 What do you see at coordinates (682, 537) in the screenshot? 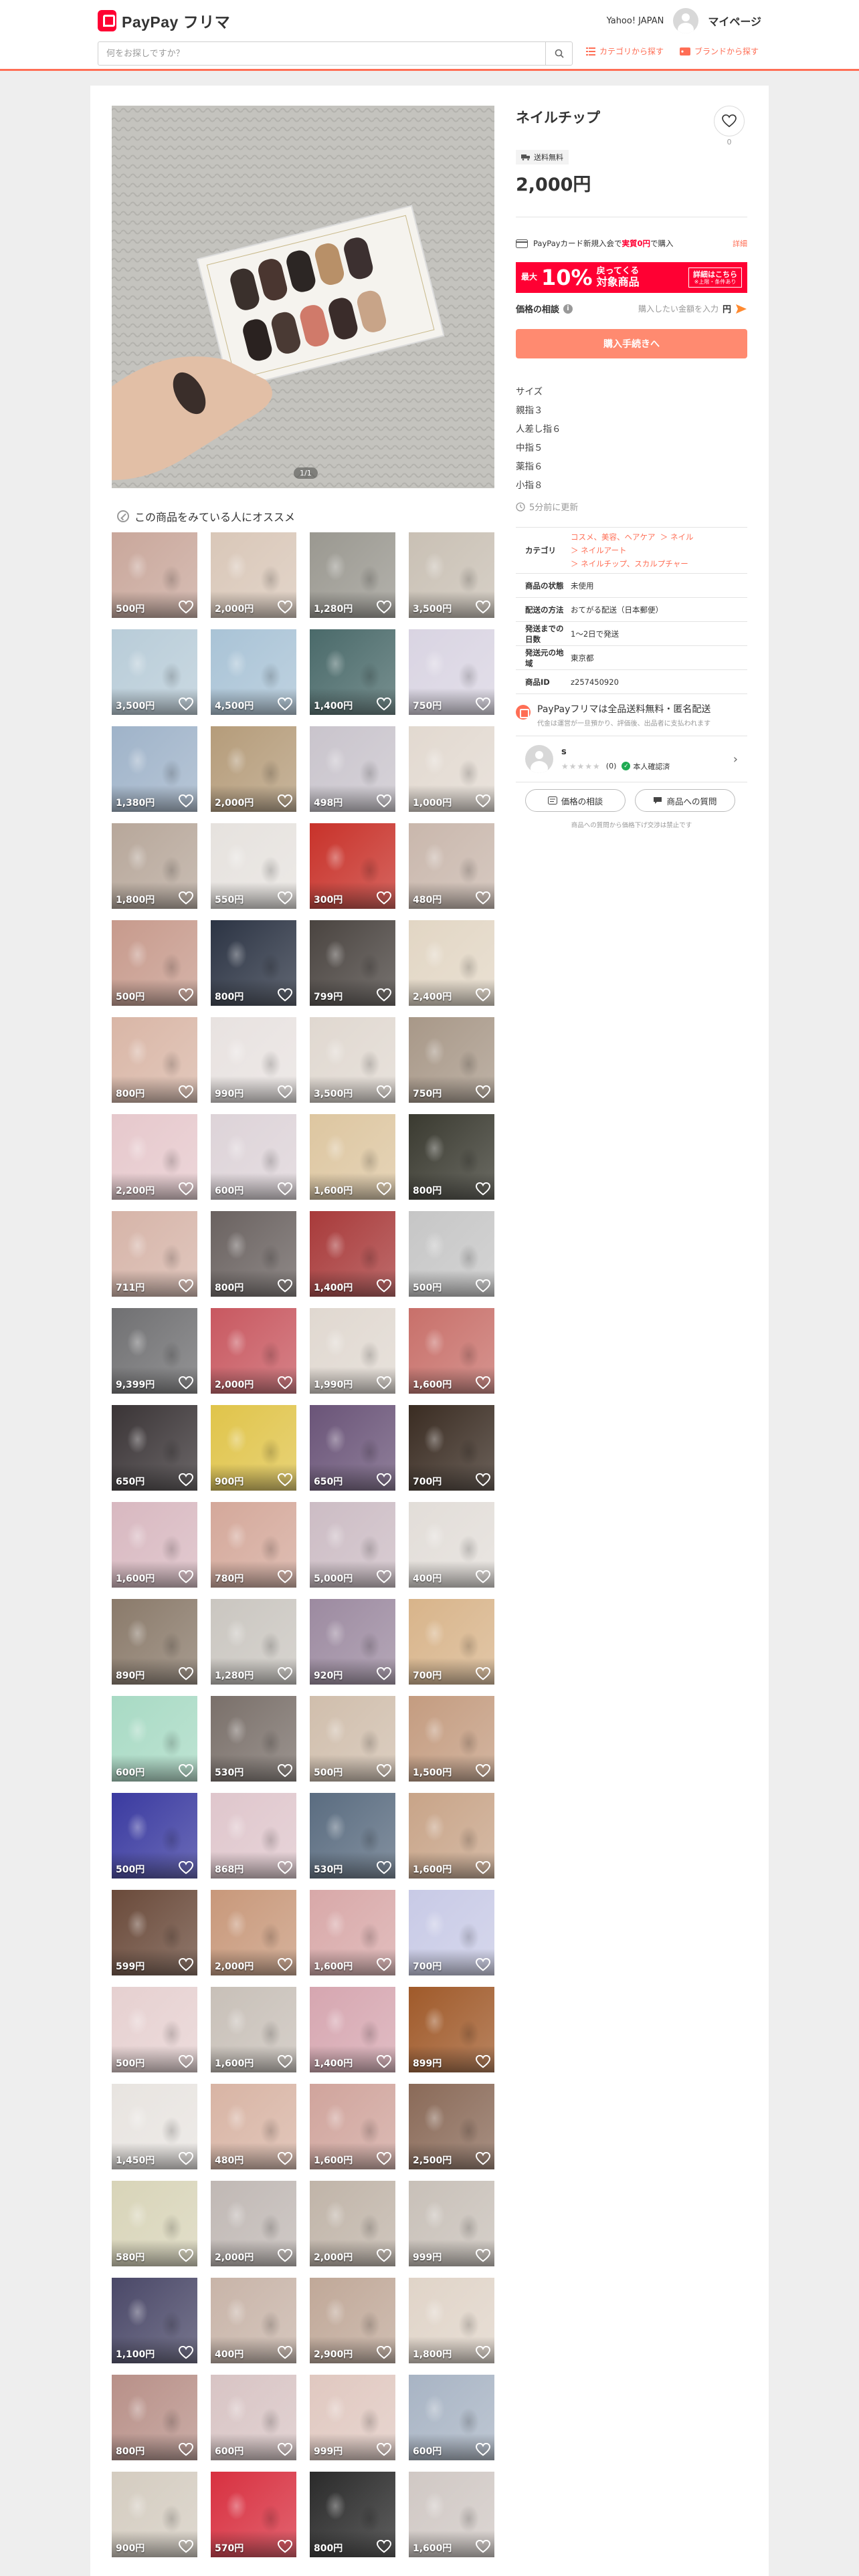
I see `category-link: ネイル` at bounding box center [682, 537].